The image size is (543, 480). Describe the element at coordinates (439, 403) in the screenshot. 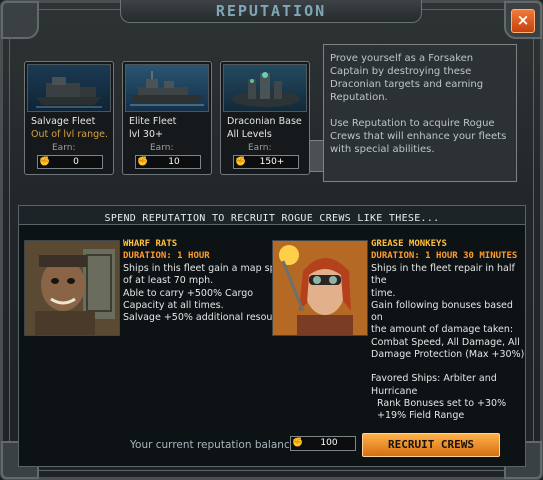

I see `description-line: Rank Bonuses set to +30%` at that location.